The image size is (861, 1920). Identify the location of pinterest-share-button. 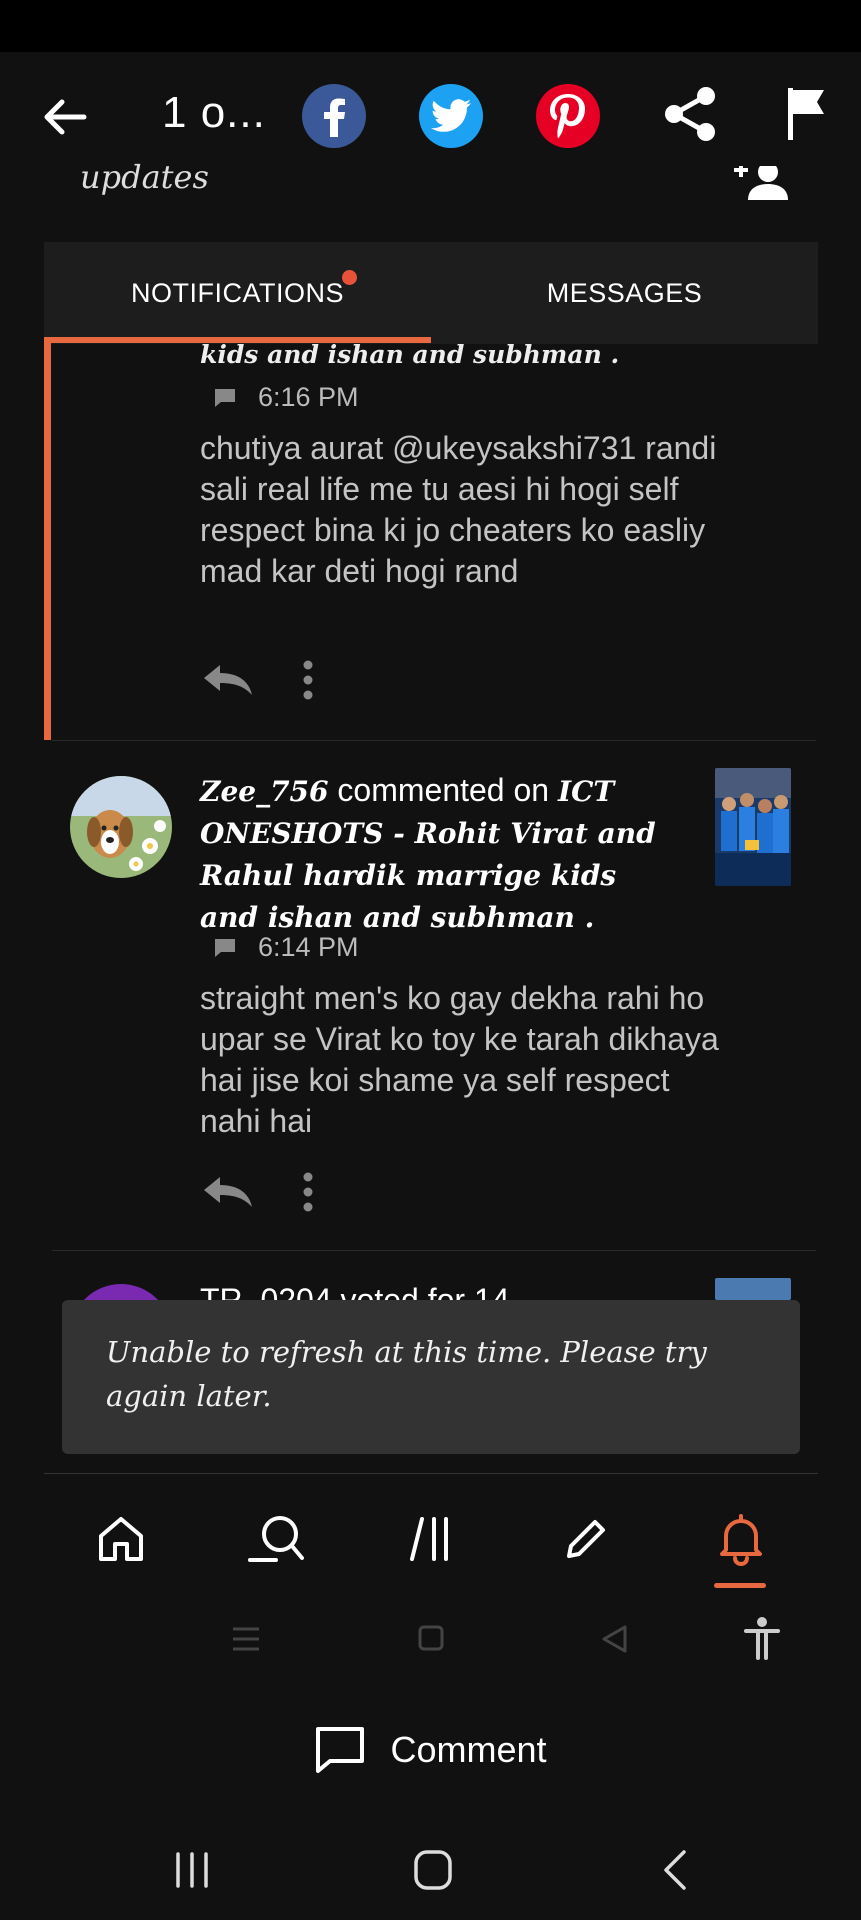
(568, 116).